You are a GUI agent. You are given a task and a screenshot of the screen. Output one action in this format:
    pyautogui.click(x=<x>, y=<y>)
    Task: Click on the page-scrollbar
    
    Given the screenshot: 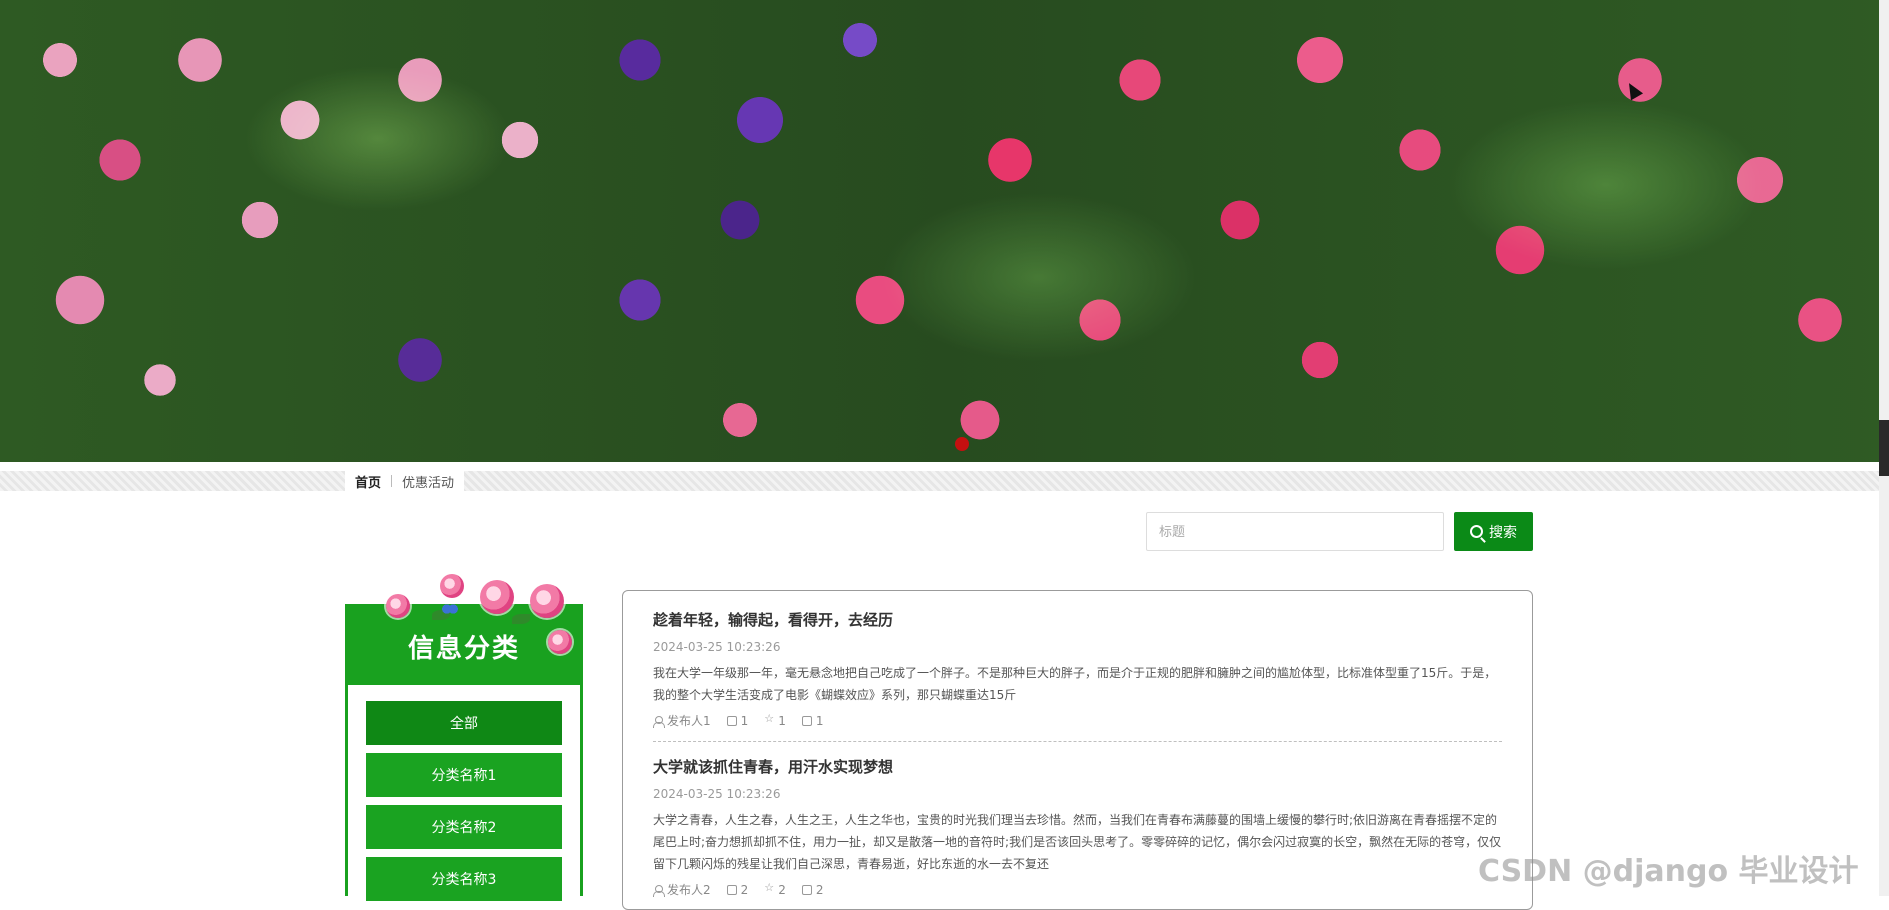 What is the action you would take?
    pyautogui.click(x=1884, y=448)
    